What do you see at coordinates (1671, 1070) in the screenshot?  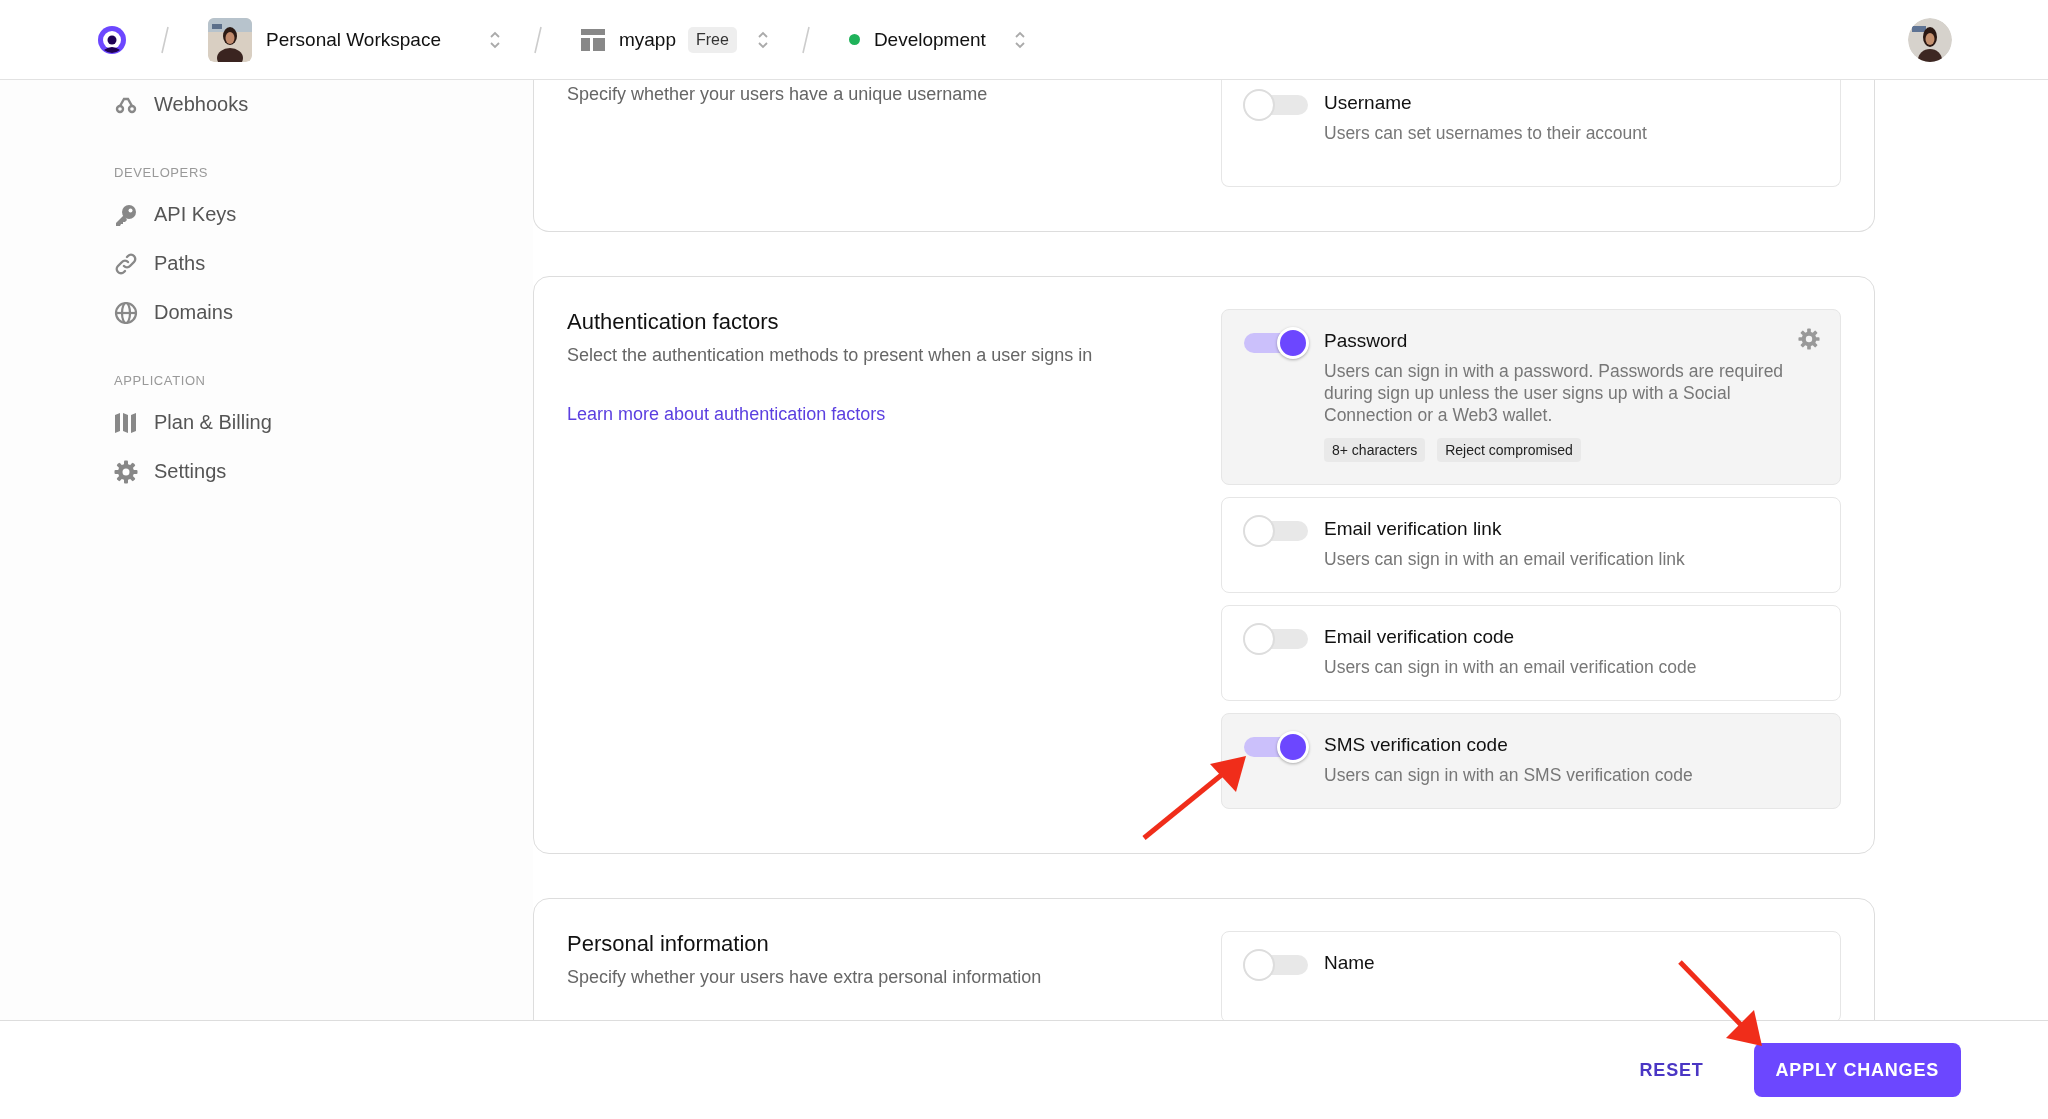 I see `reset-button: RESET` at bounding box center [1671, 1070].